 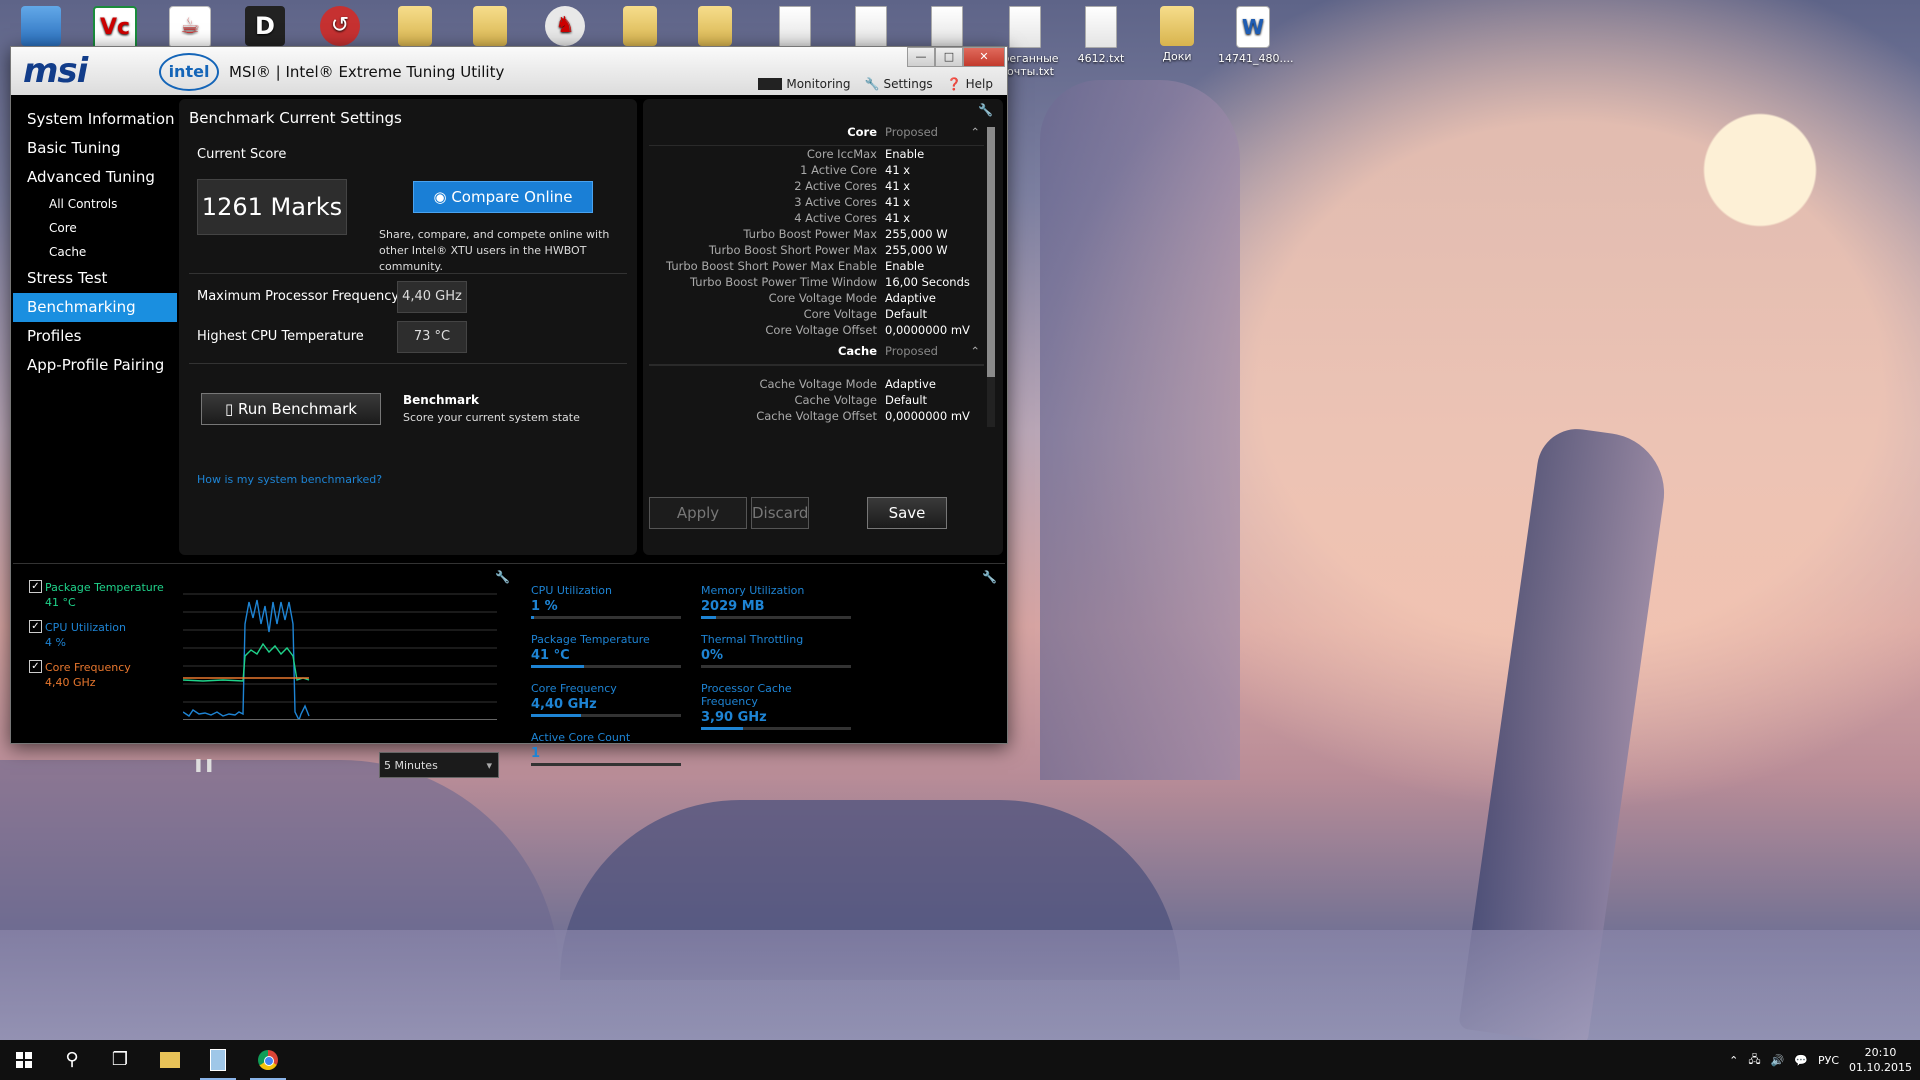 What do you see at coordinates (816, 298) in the screenshot?
I see `setting-row: Core Voltage Mode Adaptive` at bounding box center [816, 298].